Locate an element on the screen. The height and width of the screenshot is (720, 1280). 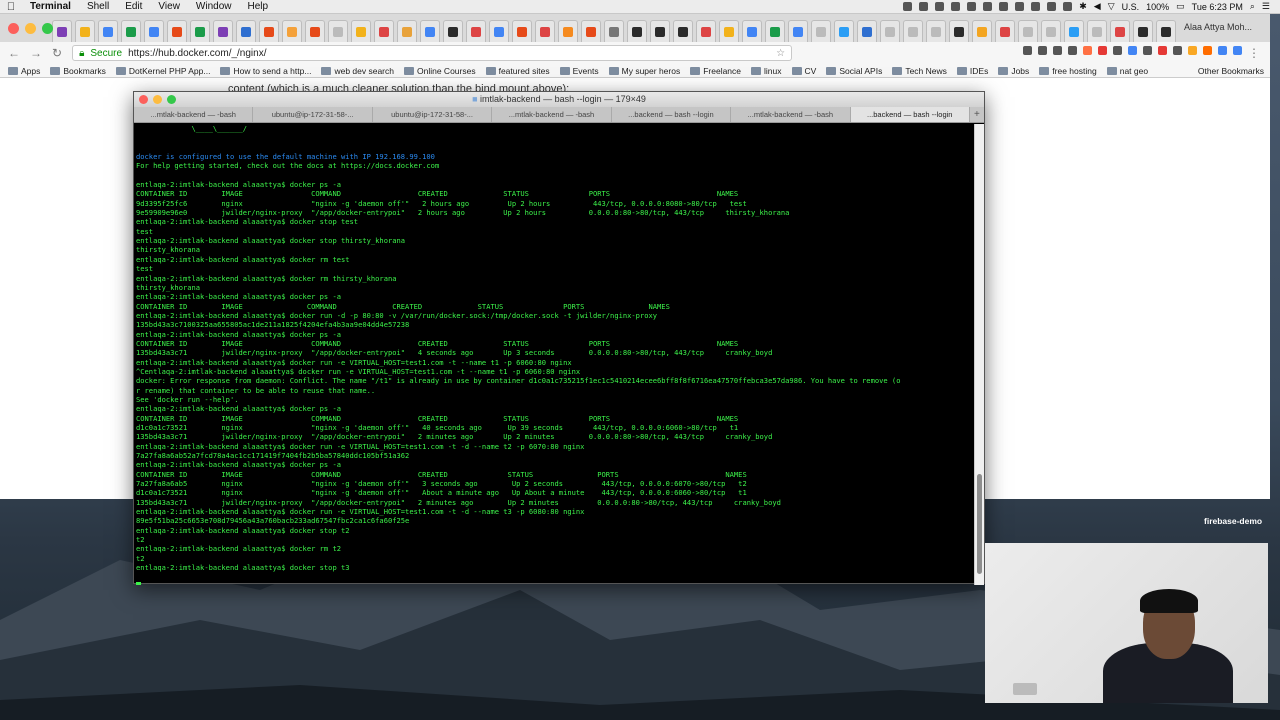
forward-icon: → is located at coordinates (36, 53).